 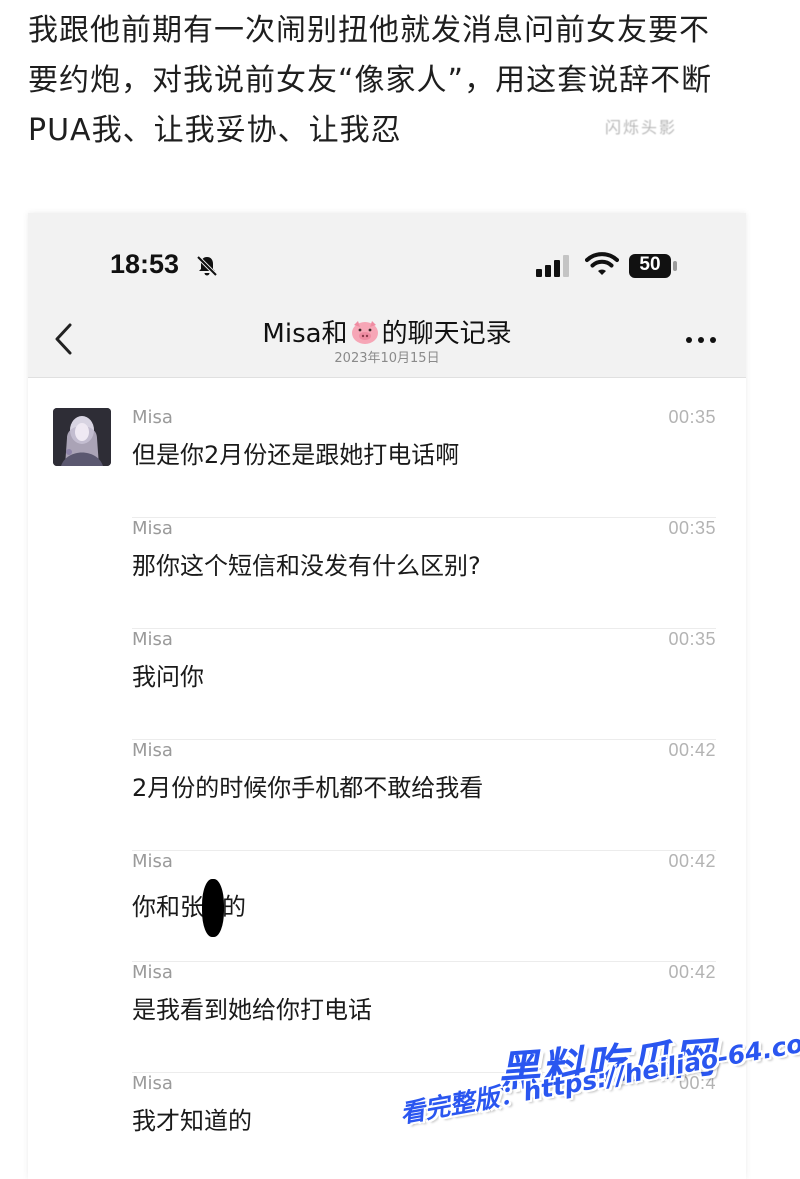 What do you see at coordinates (308, 788) in the screenshot?
I see `message-text: 2月份的时候你手机都不敢给我看` at bounding box center [308, 788].